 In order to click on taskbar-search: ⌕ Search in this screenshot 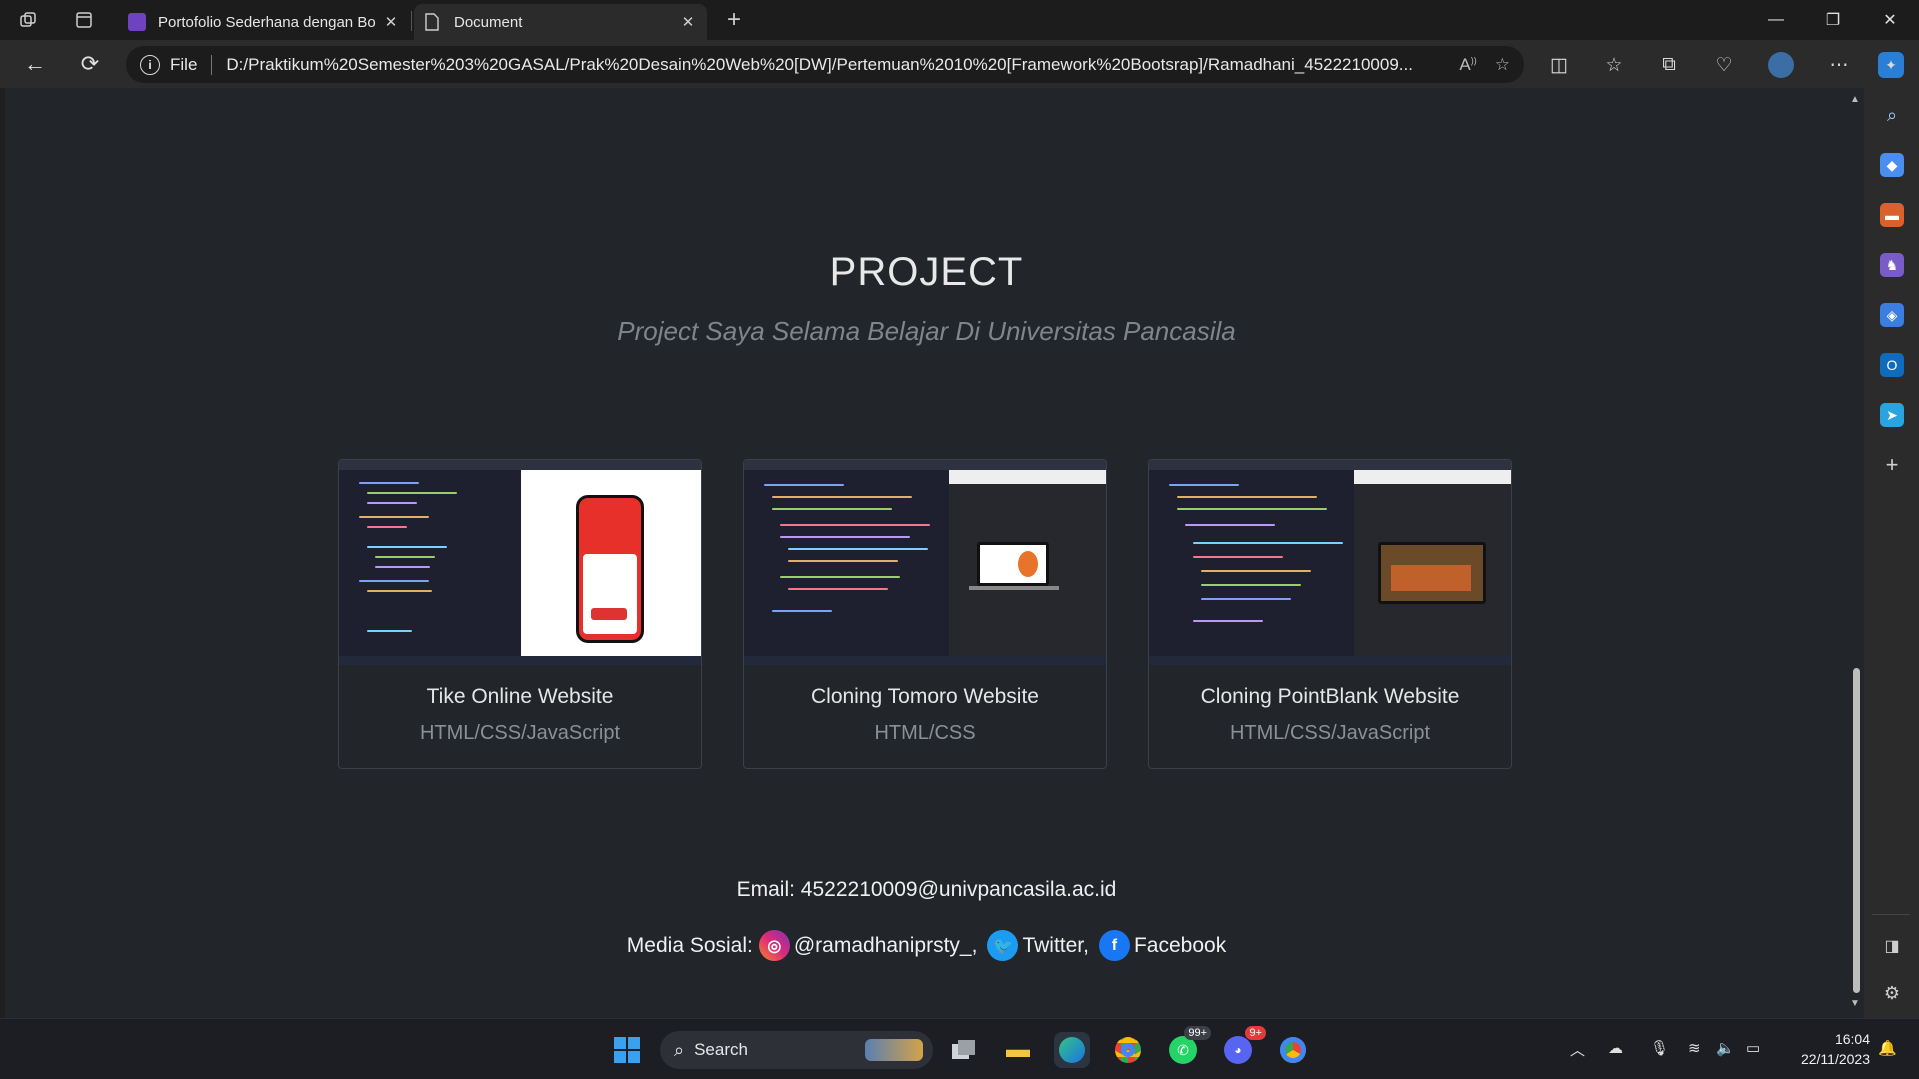, I will do `click(796, 1050)`.